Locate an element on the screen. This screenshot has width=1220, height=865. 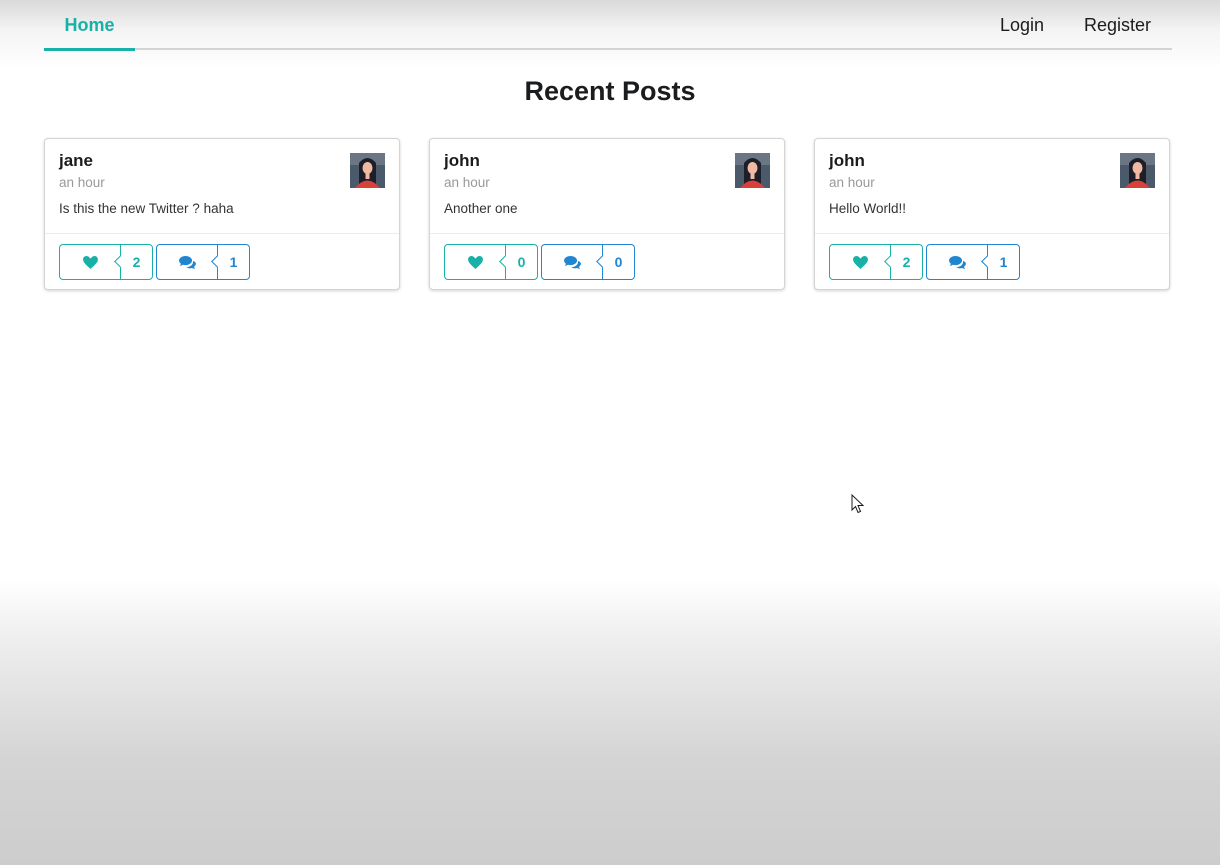
nav-home-link: Home is located at coordinates (89, 25).